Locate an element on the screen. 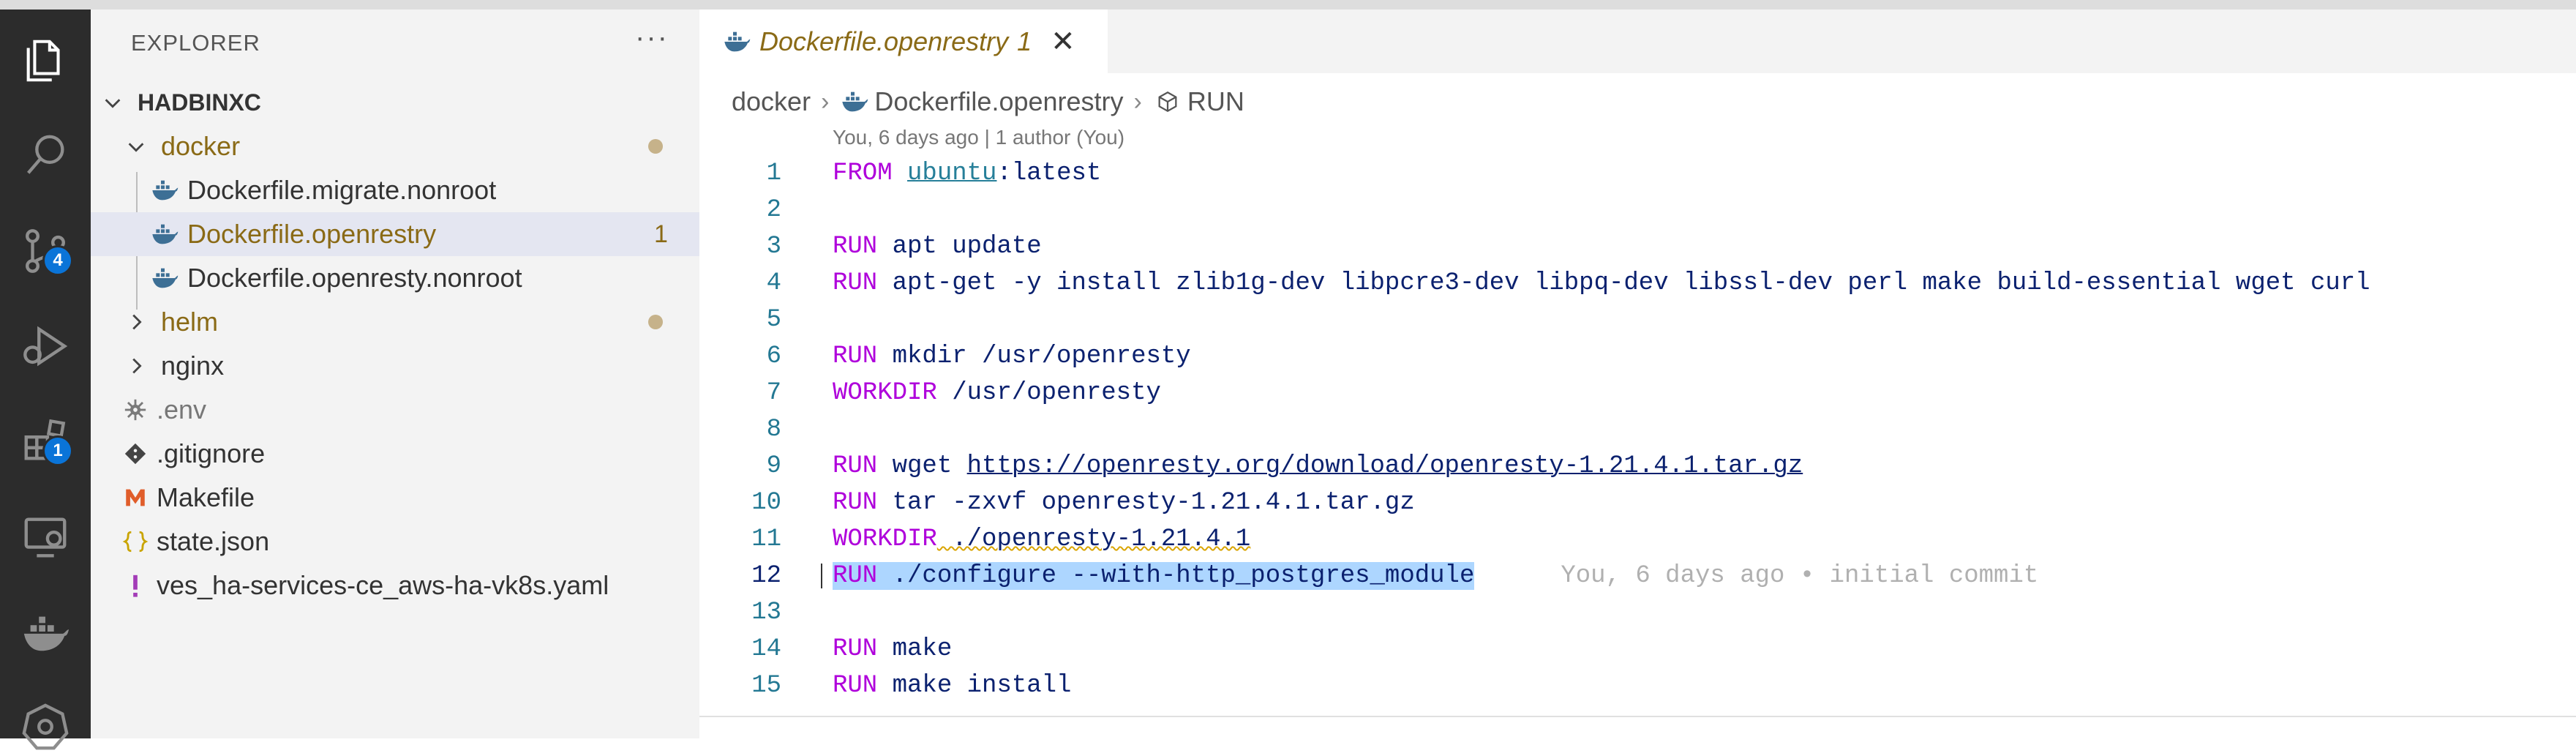  code-line: 7 WORKDIR /usr/openresty is located at coordinates (1638, 393).